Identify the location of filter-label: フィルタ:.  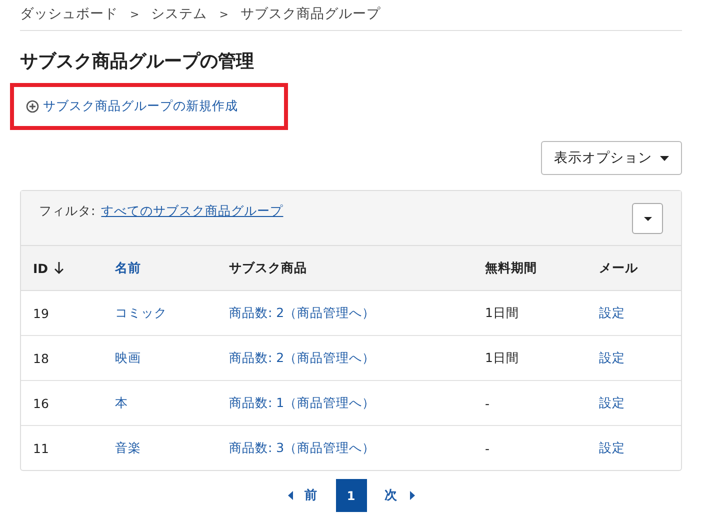
(67, 211).